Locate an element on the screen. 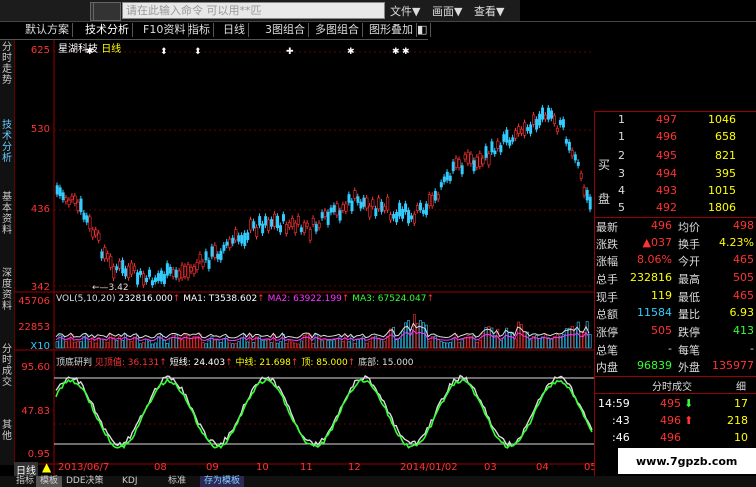  left-tab-depth: 深度资料 is located at coordinates (7, 290).